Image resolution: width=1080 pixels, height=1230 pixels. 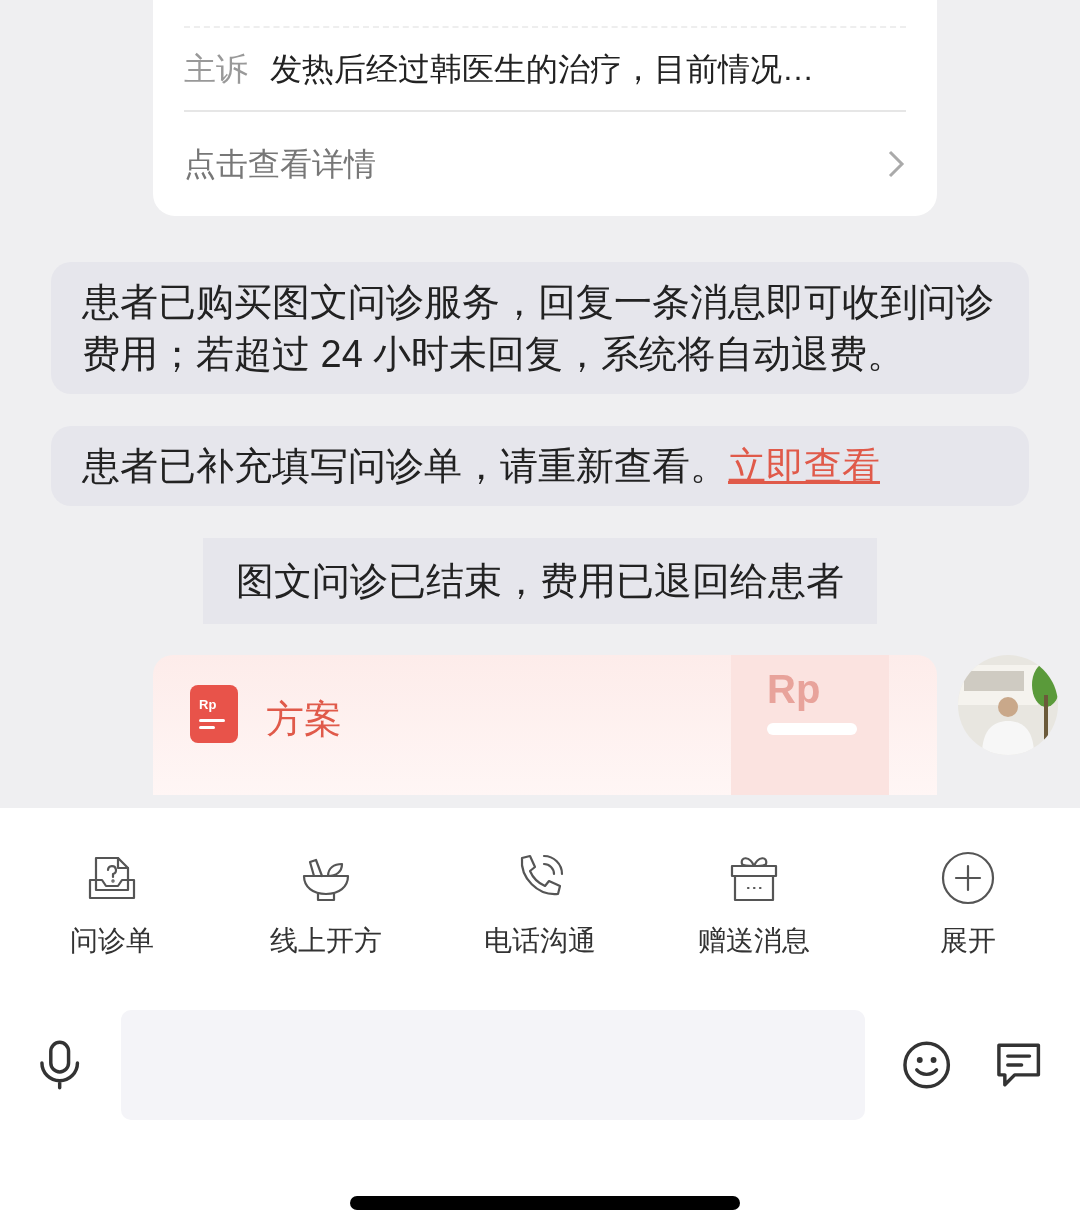 I want to click on field-label: 主诉, so click(x=216, y=69).